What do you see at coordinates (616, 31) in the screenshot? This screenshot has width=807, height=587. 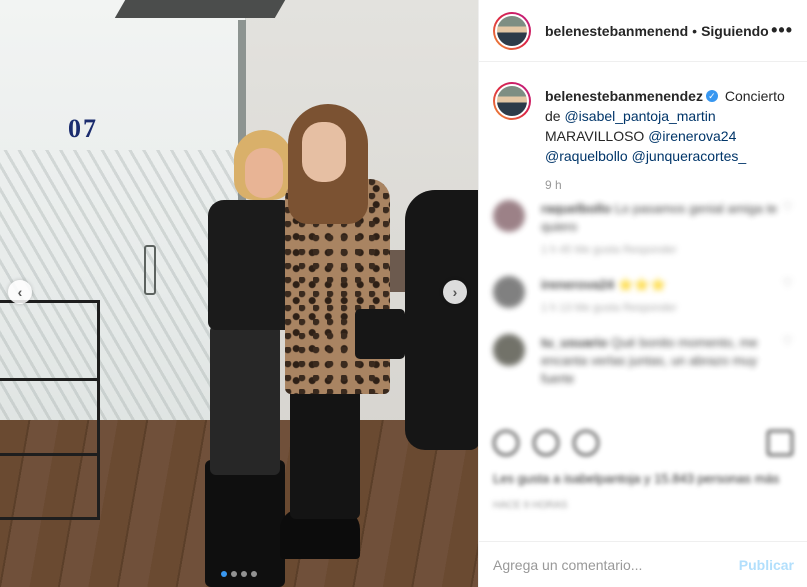 I see `header-username: belenestebanmenend` at bounding box center [616, 31].